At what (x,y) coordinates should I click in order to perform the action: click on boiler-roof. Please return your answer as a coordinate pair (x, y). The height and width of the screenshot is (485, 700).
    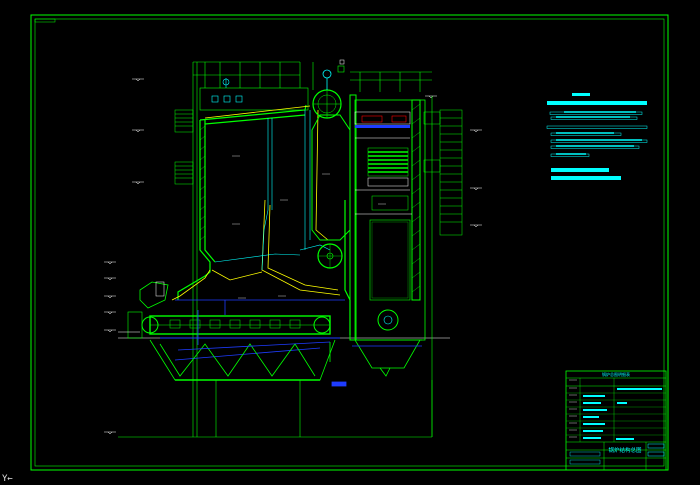
    Looking at the image, I should click on (254, 94).